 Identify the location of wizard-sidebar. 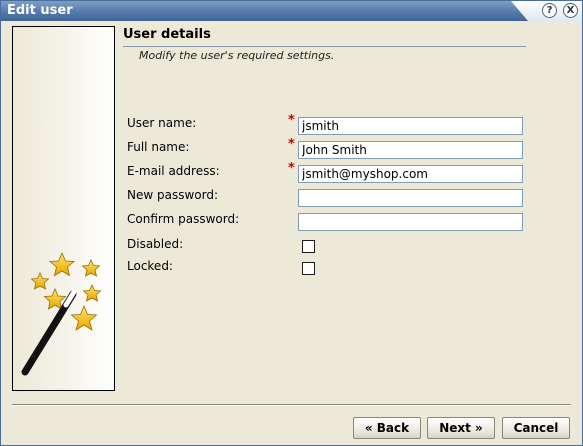
(63, 208).